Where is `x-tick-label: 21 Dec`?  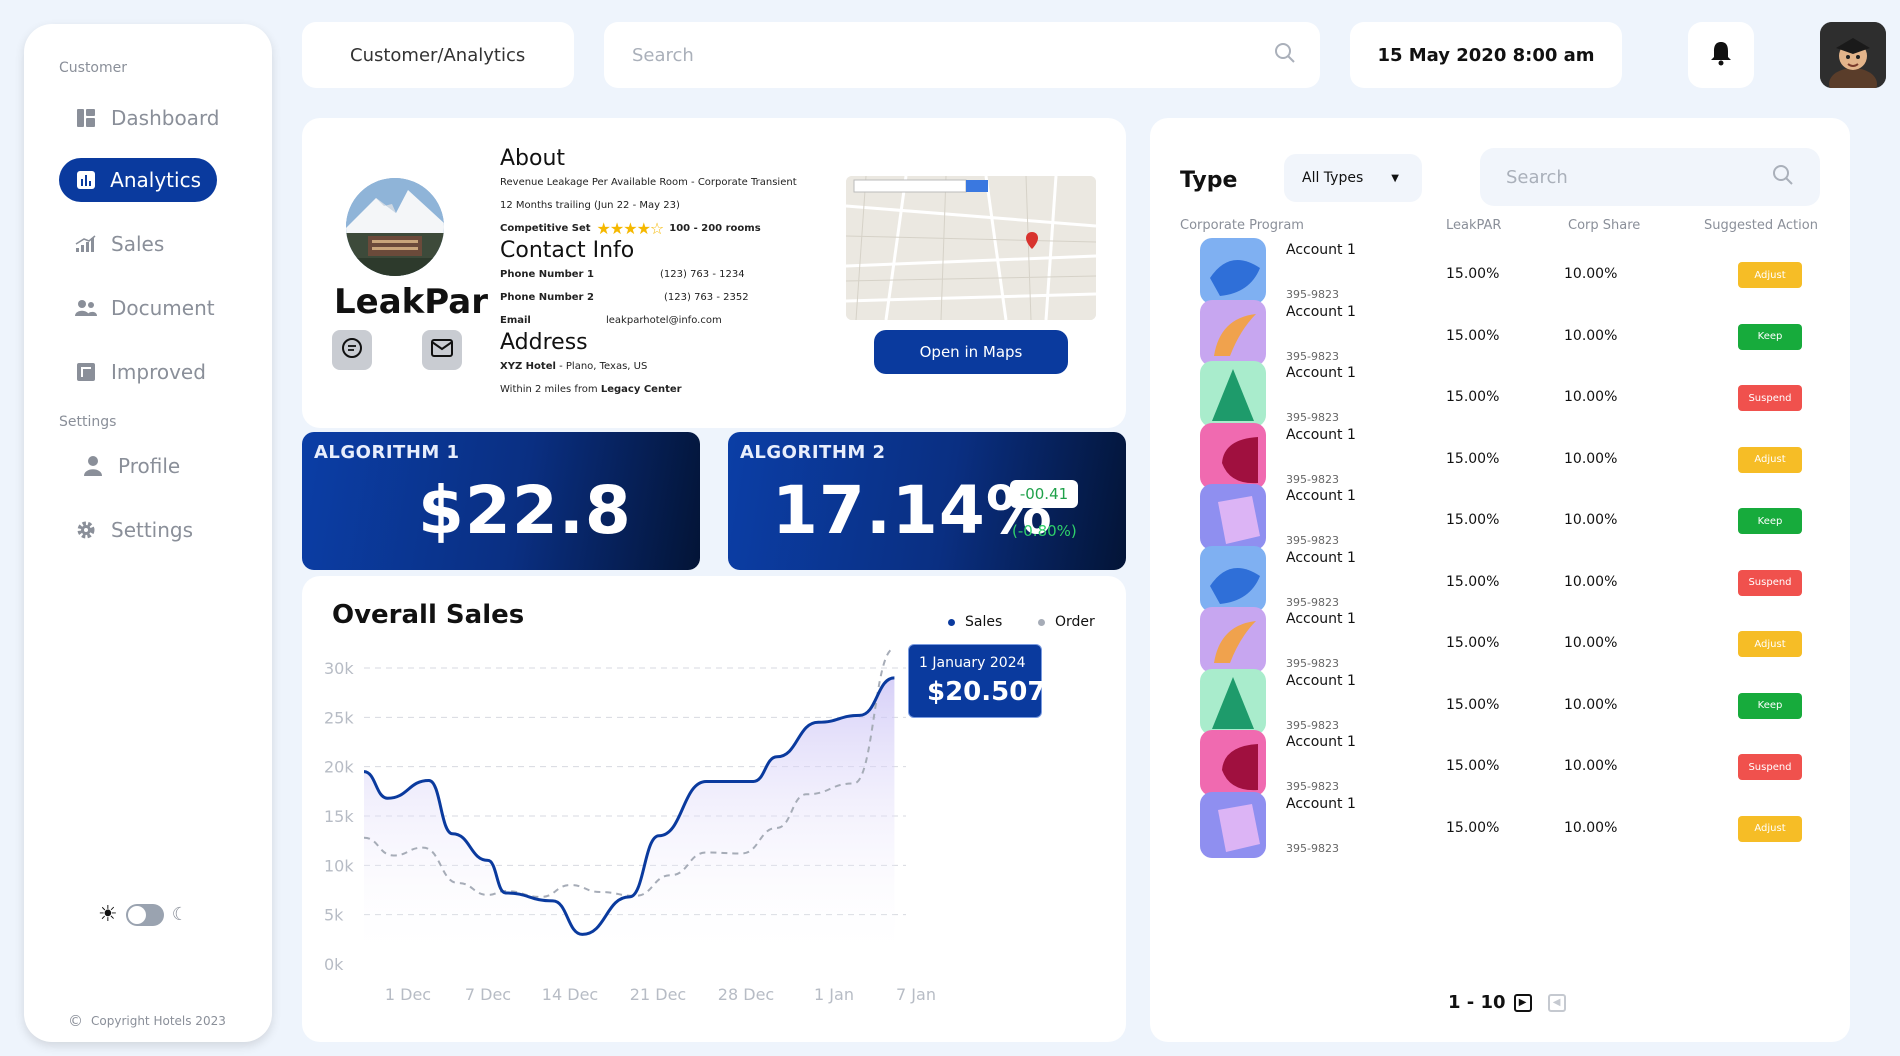 x-tick-label: 21 Dec is located at coordinates (658, 994).